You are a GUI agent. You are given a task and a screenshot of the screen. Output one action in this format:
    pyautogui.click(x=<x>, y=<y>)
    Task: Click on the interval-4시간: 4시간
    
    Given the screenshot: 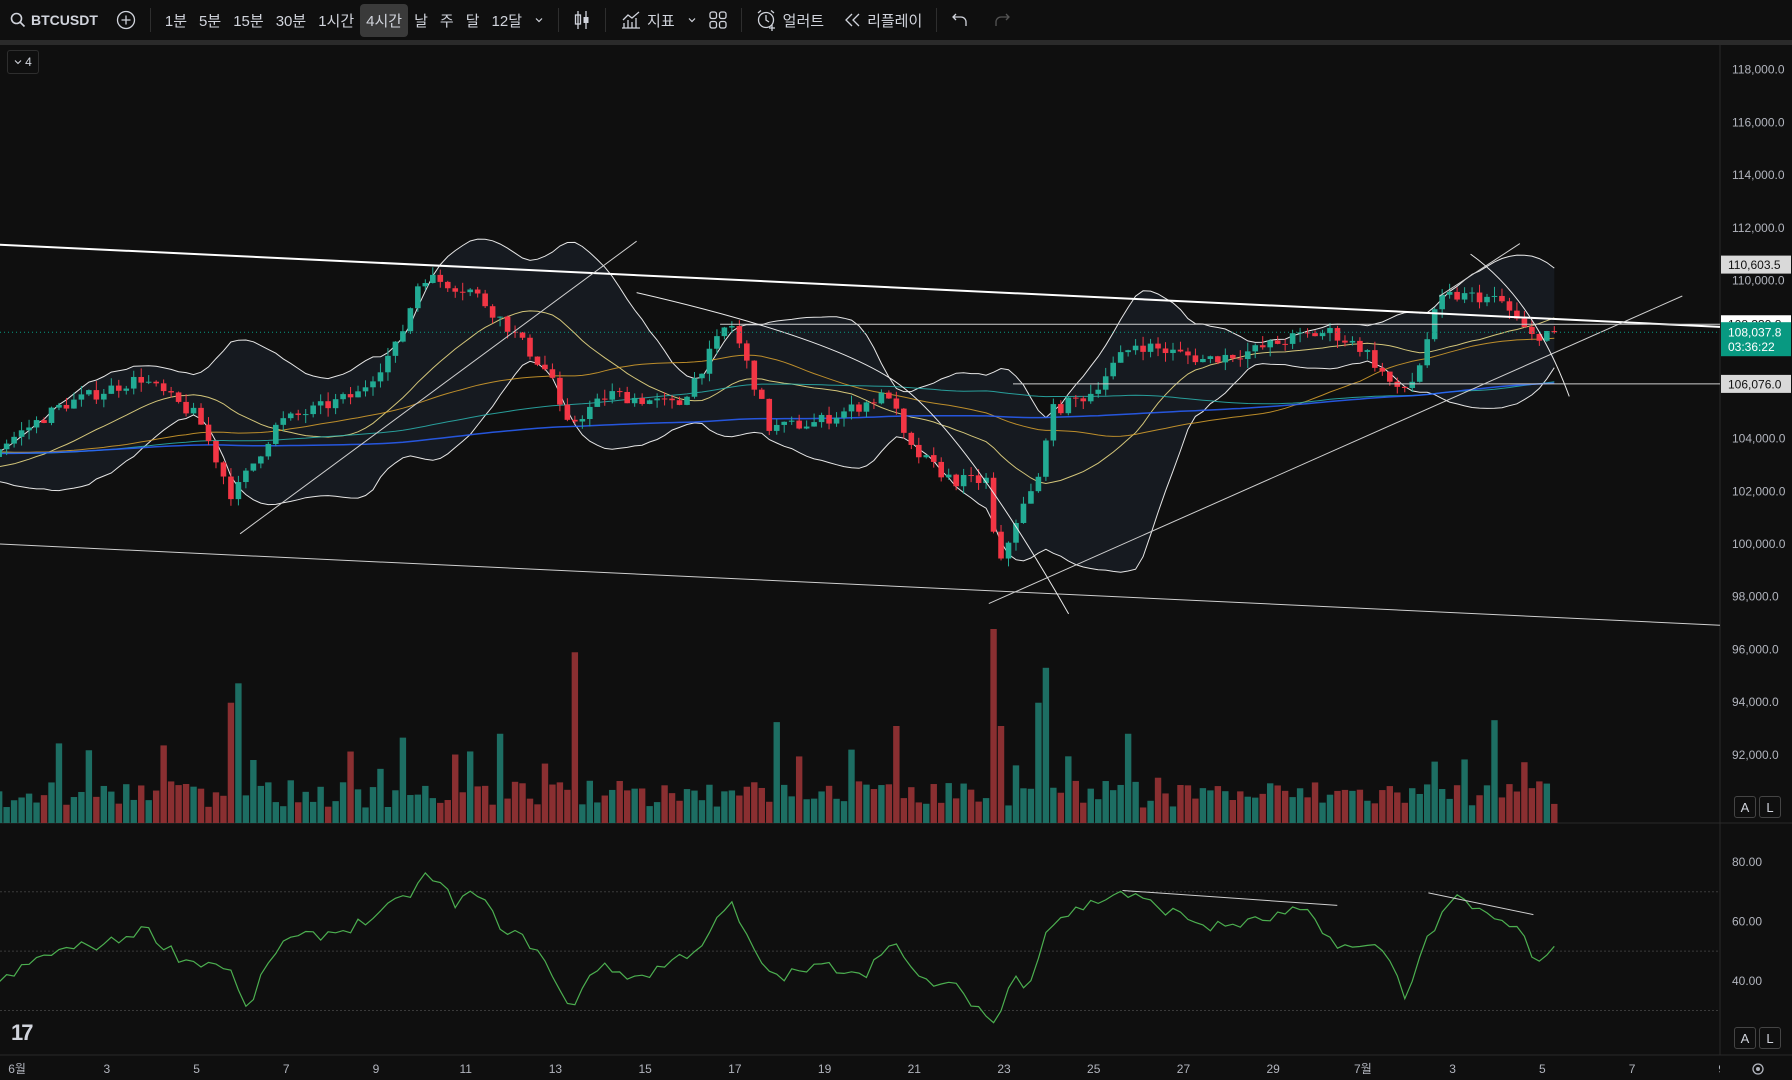 What is the action you would take?
    pyautogui.click(x=384, y=20)
    